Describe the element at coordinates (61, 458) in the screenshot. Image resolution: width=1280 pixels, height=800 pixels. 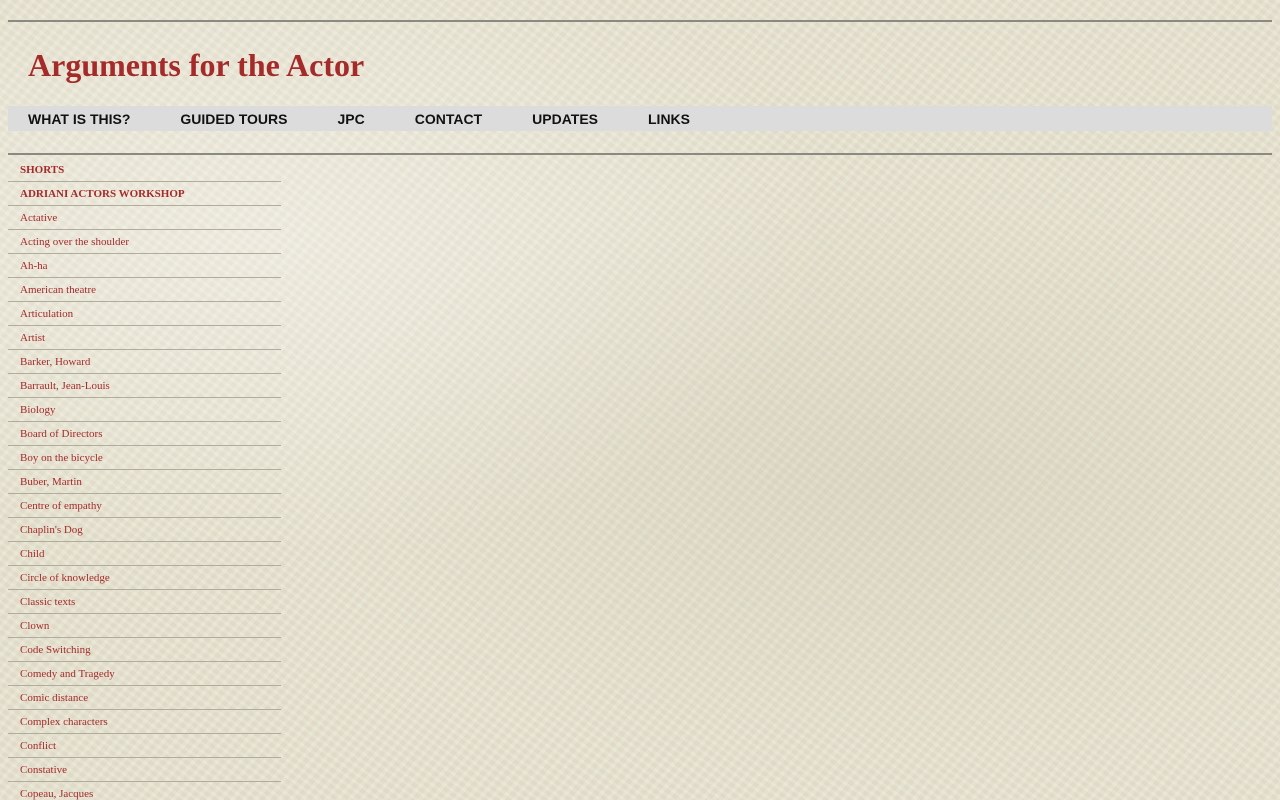
I see `sidebar-item-label: Boy on the bicycle` at that location.